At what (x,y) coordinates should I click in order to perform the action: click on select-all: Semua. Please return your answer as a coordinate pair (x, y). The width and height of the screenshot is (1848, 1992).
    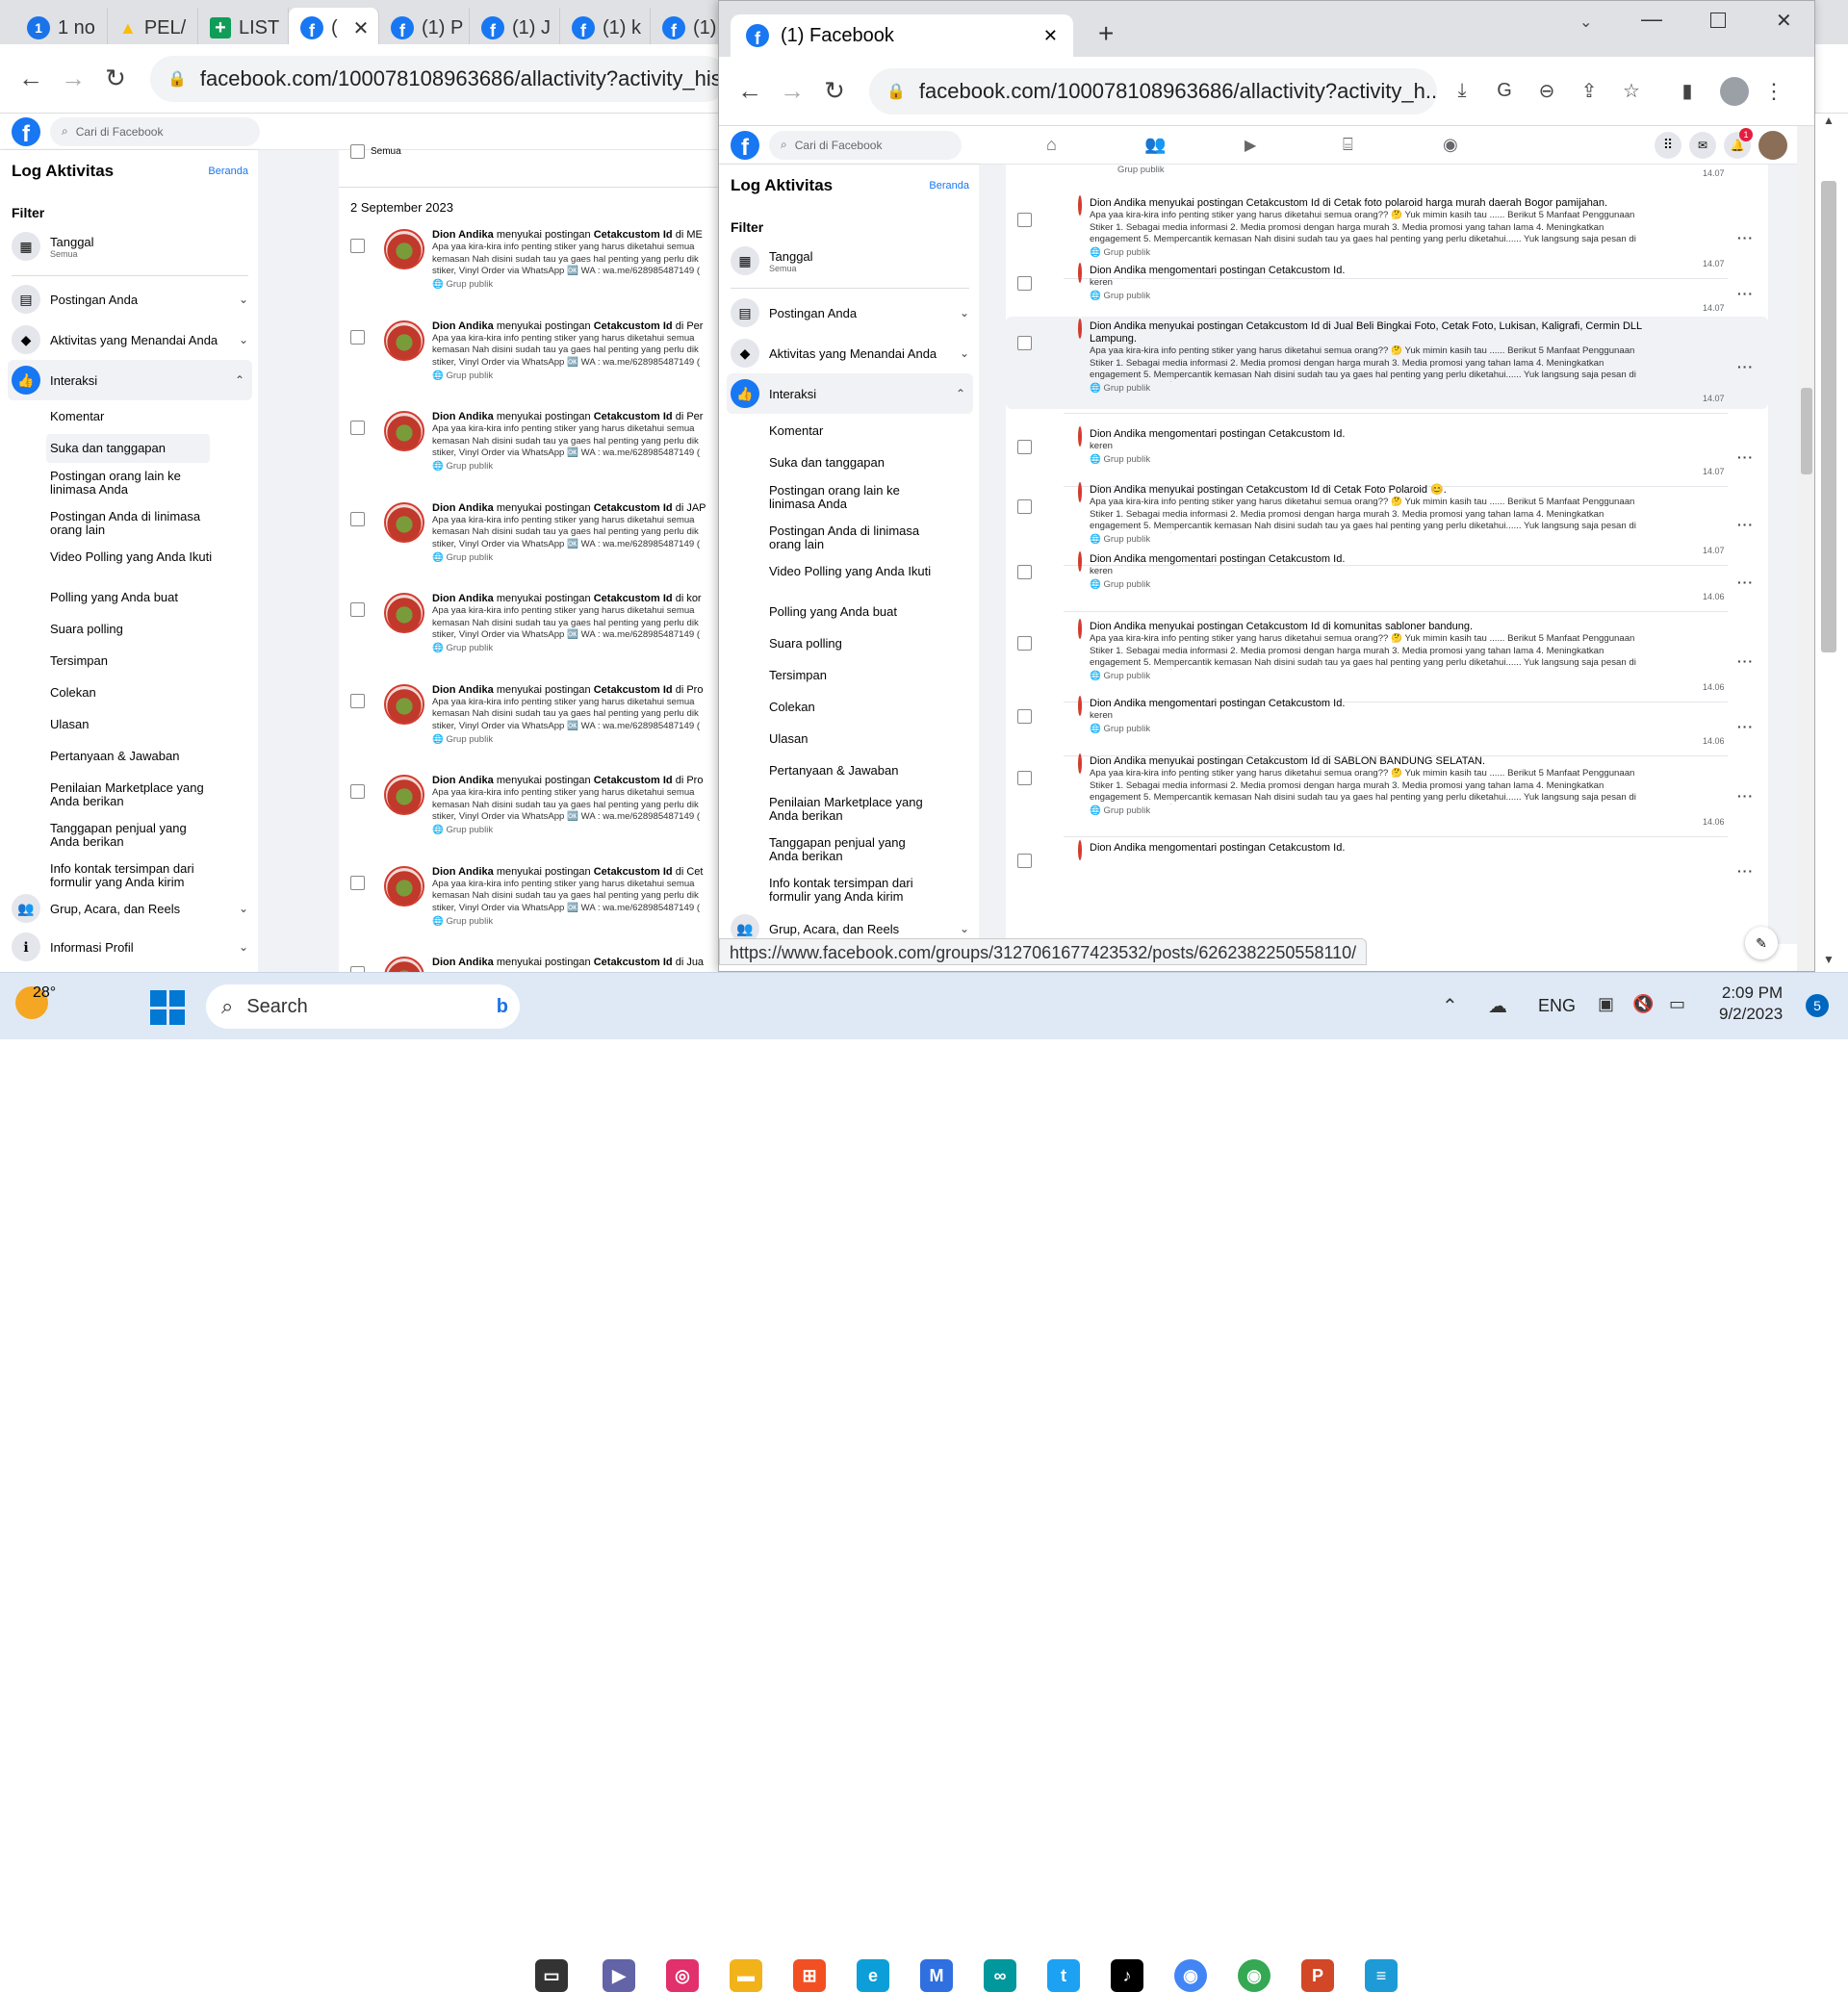
    Looking at the image, I should click on (375, 151).